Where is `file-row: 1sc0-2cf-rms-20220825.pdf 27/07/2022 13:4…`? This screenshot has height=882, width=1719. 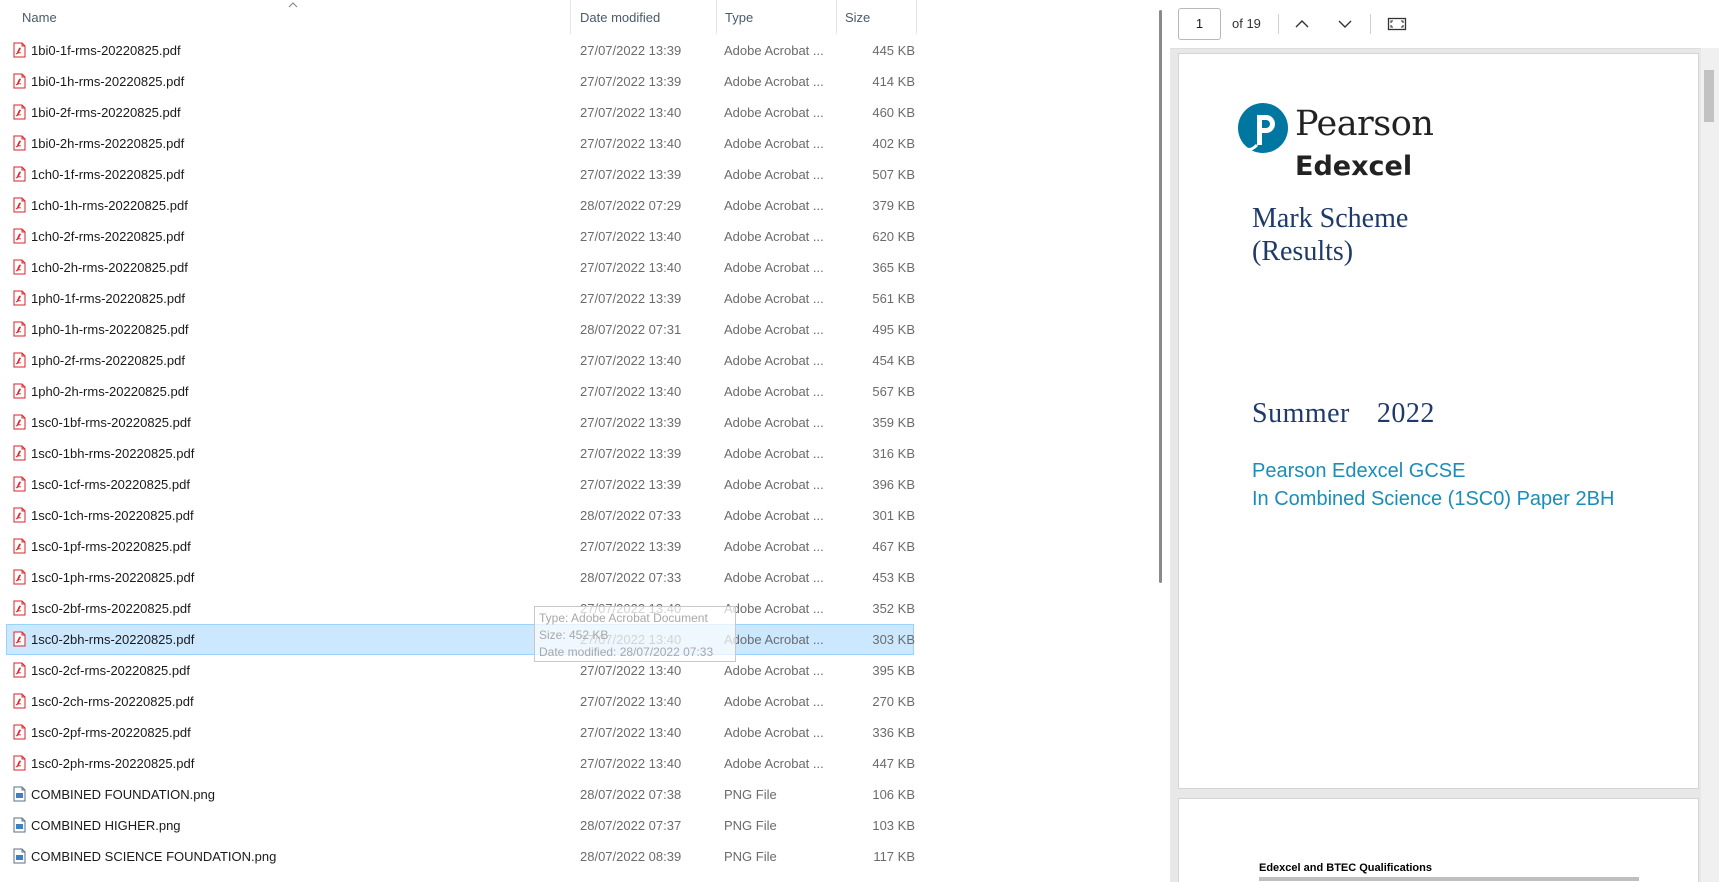
file-row: 1sc0-2cf-rms-20220825.pdf 27/07/2022 13:4… is located at coordinates (460, 670).